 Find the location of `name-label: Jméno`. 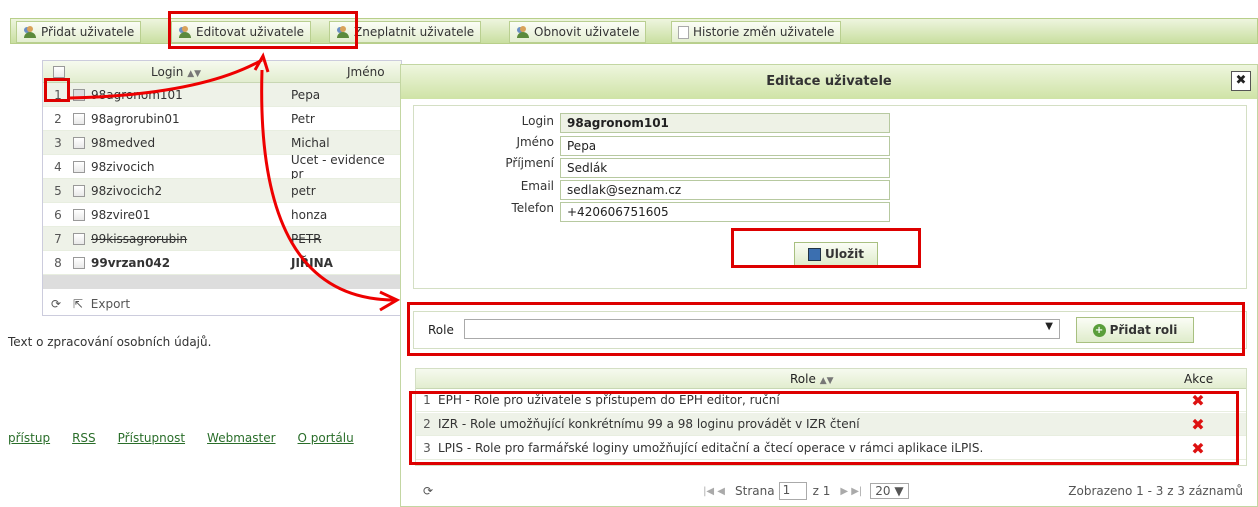

name-label: Jméno is located at coordinates (535, 142).